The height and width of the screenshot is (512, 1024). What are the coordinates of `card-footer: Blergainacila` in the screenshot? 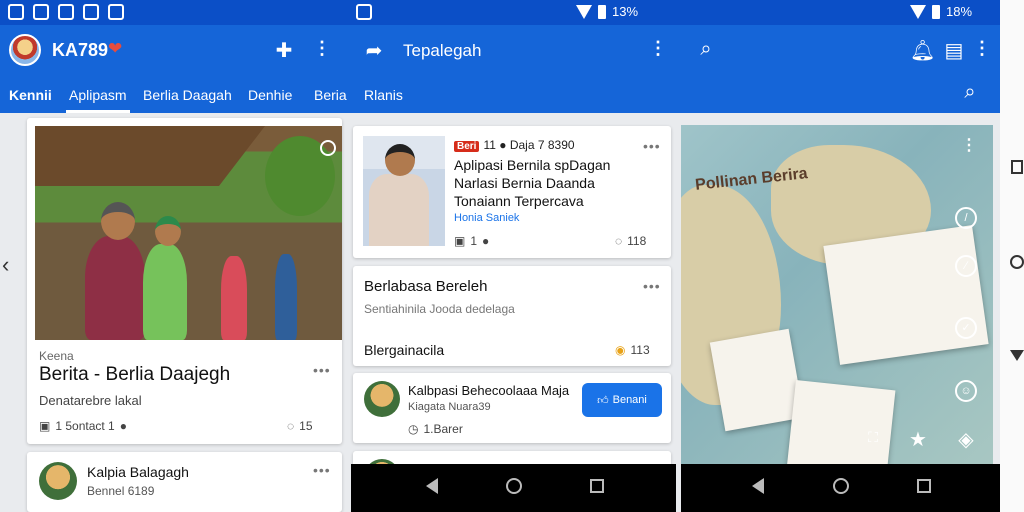 It's located at (404, 350).